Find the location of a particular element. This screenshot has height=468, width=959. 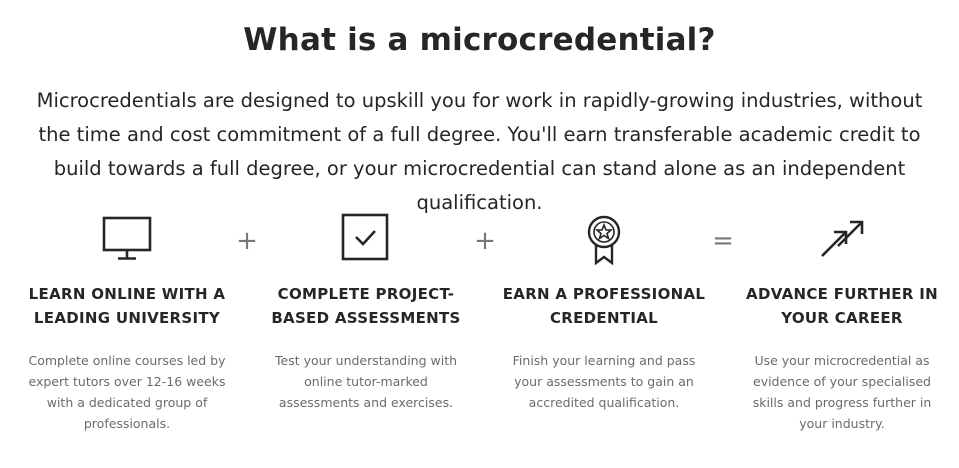

step-title: Earn a professional credential is located at coordinates (604, 306).